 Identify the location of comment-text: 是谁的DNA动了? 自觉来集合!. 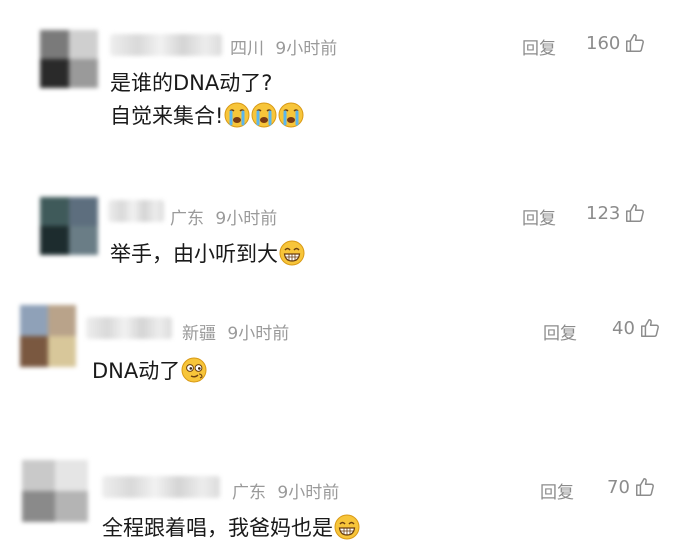
(207, 99).